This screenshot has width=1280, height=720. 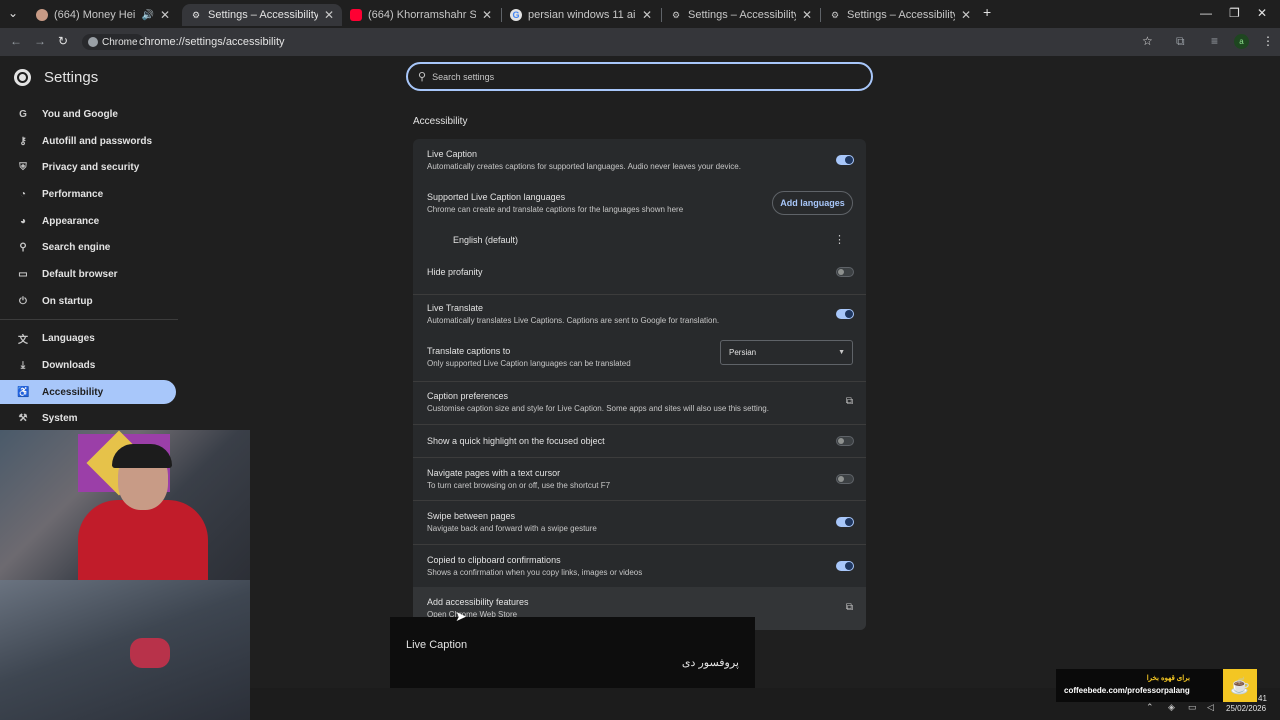 What do you see at coordinates (845, 314) in the screenshot?
I see `live-translate-toggle` at bounding box center [845, 314].